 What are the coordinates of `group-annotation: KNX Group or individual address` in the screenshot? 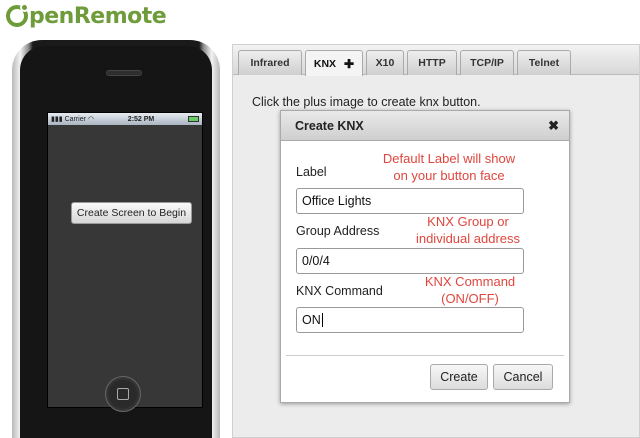 It's located at (468, 230).